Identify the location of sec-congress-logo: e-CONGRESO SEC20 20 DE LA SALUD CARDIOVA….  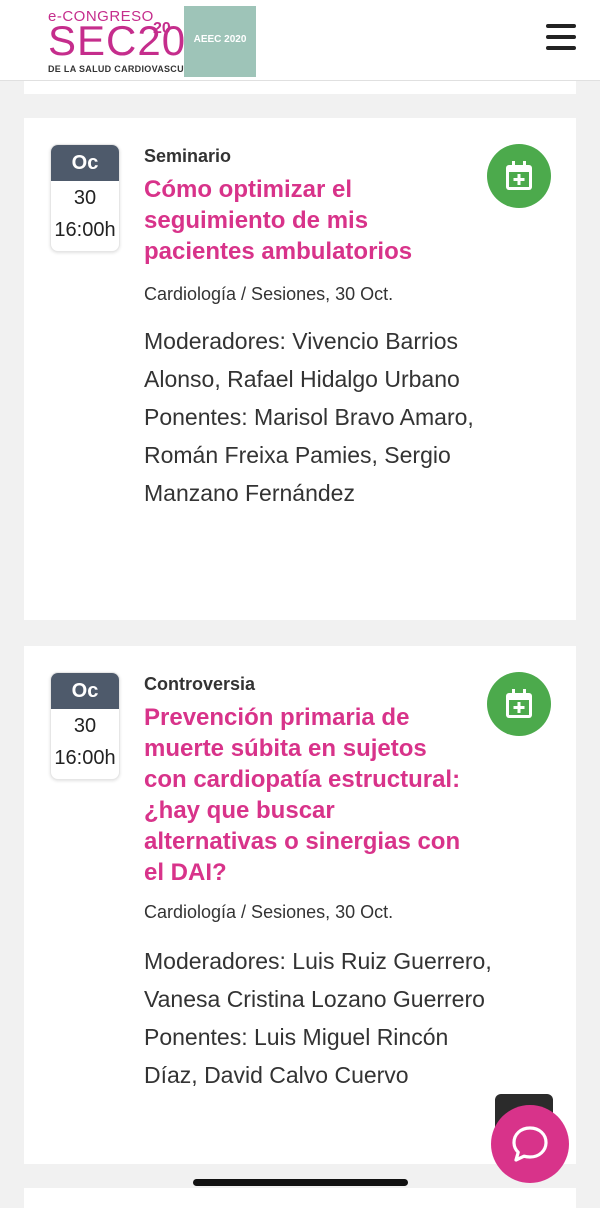
(125, 41).